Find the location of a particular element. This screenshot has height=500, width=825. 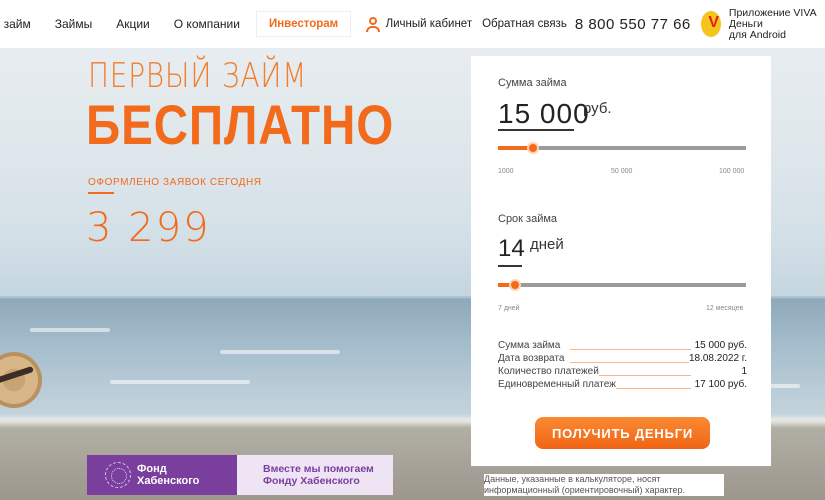

fund-text-line2: Фонду Хабенского is located at coordinates (311, 481).